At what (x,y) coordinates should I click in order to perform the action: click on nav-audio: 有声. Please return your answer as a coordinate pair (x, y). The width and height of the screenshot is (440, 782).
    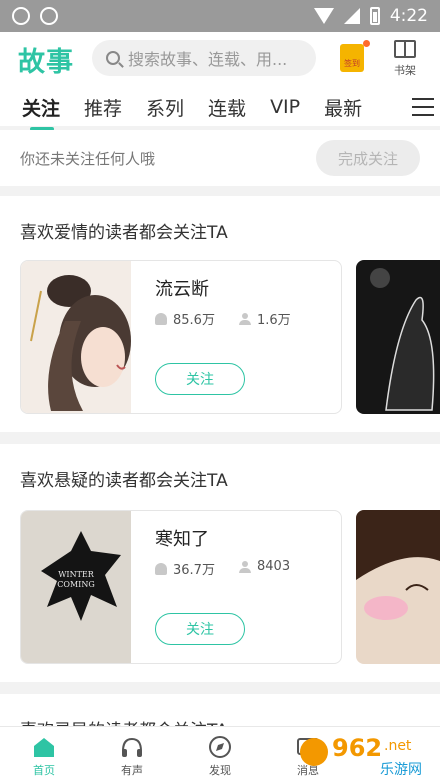
    Looking at the image, I should click on (132, 754).